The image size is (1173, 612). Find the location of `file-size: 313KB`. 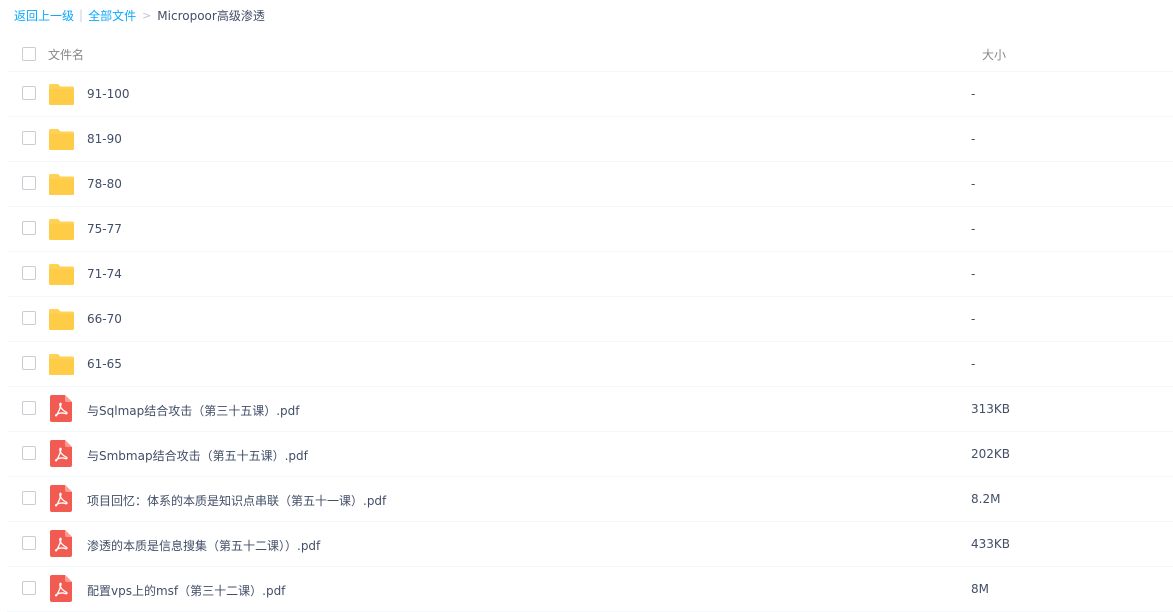

file-size: 313KB is located at coordinates (991, 409).